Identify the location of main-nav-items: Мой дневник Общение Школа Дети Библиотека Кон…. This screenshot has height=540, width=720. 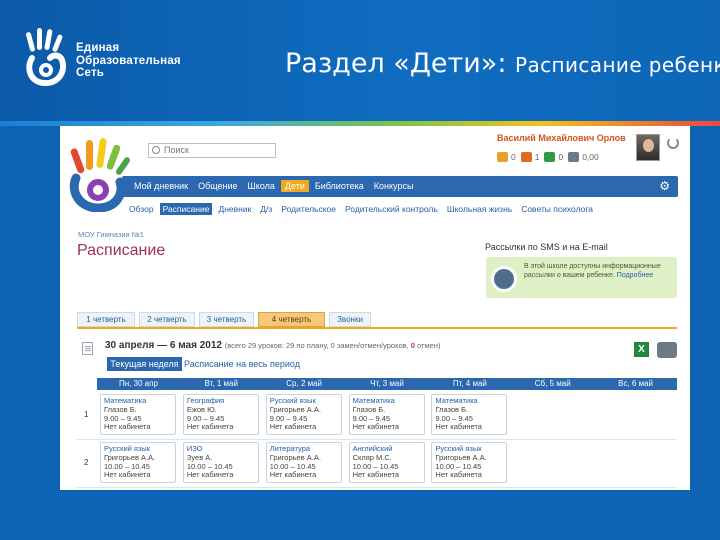
(274, 186).